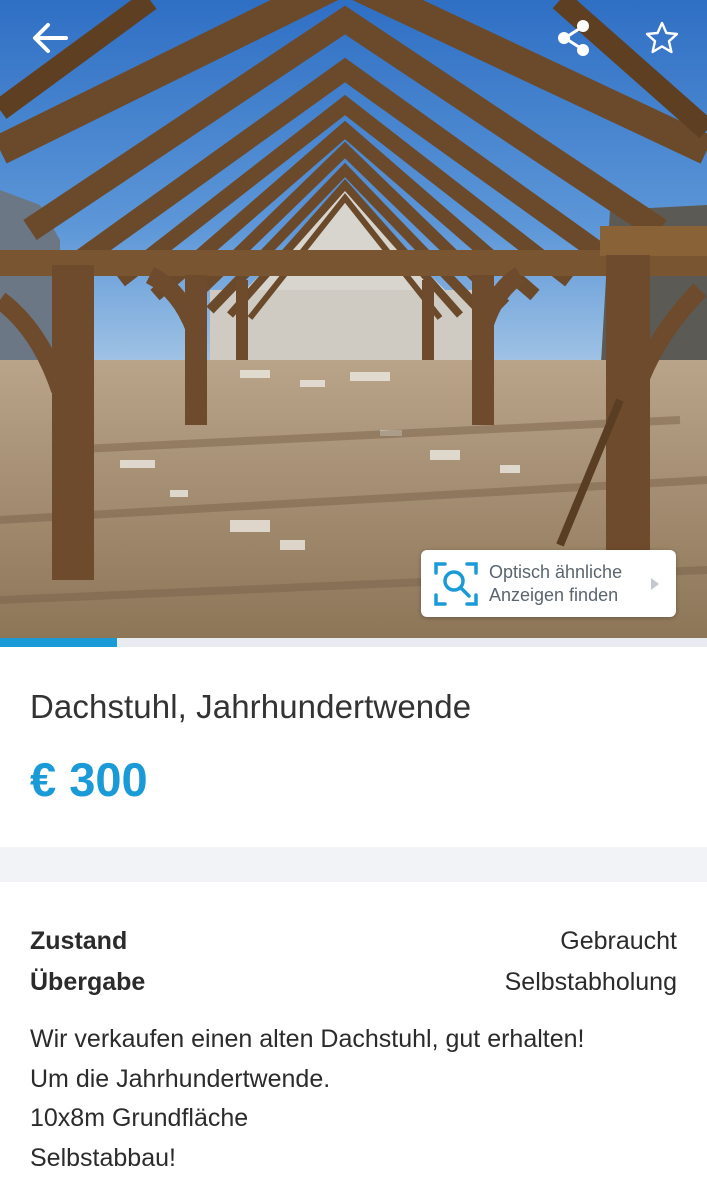 Image resolution: width=707 pixels, height=1200 pixels. Describe the element at coordinates (556, 571) in the screenshot. I see `visual-search-line1: Optisch ähnliche` at that location.